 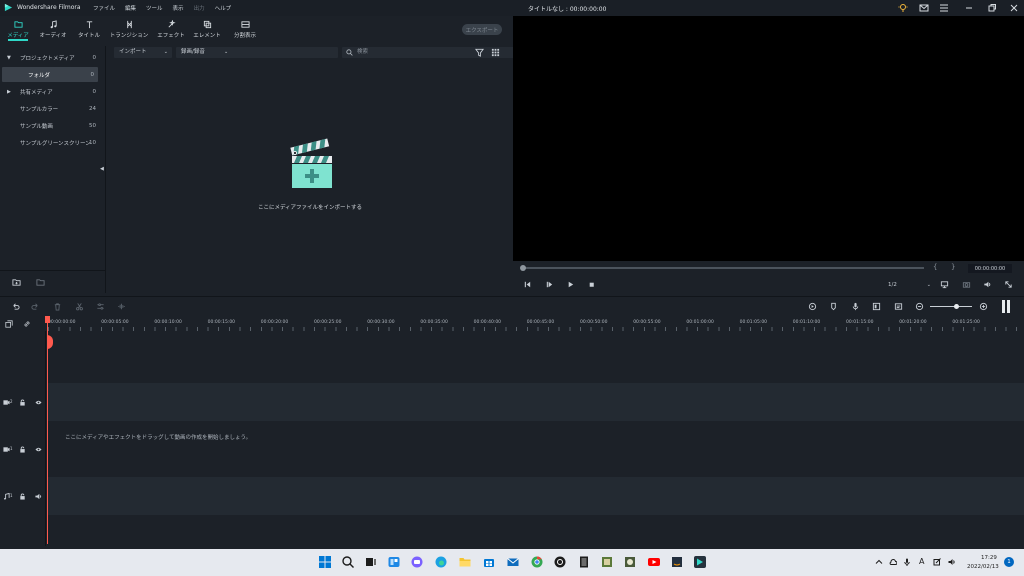 I want to click on tab-audio: オーディオ, so click(x=53, y=29).